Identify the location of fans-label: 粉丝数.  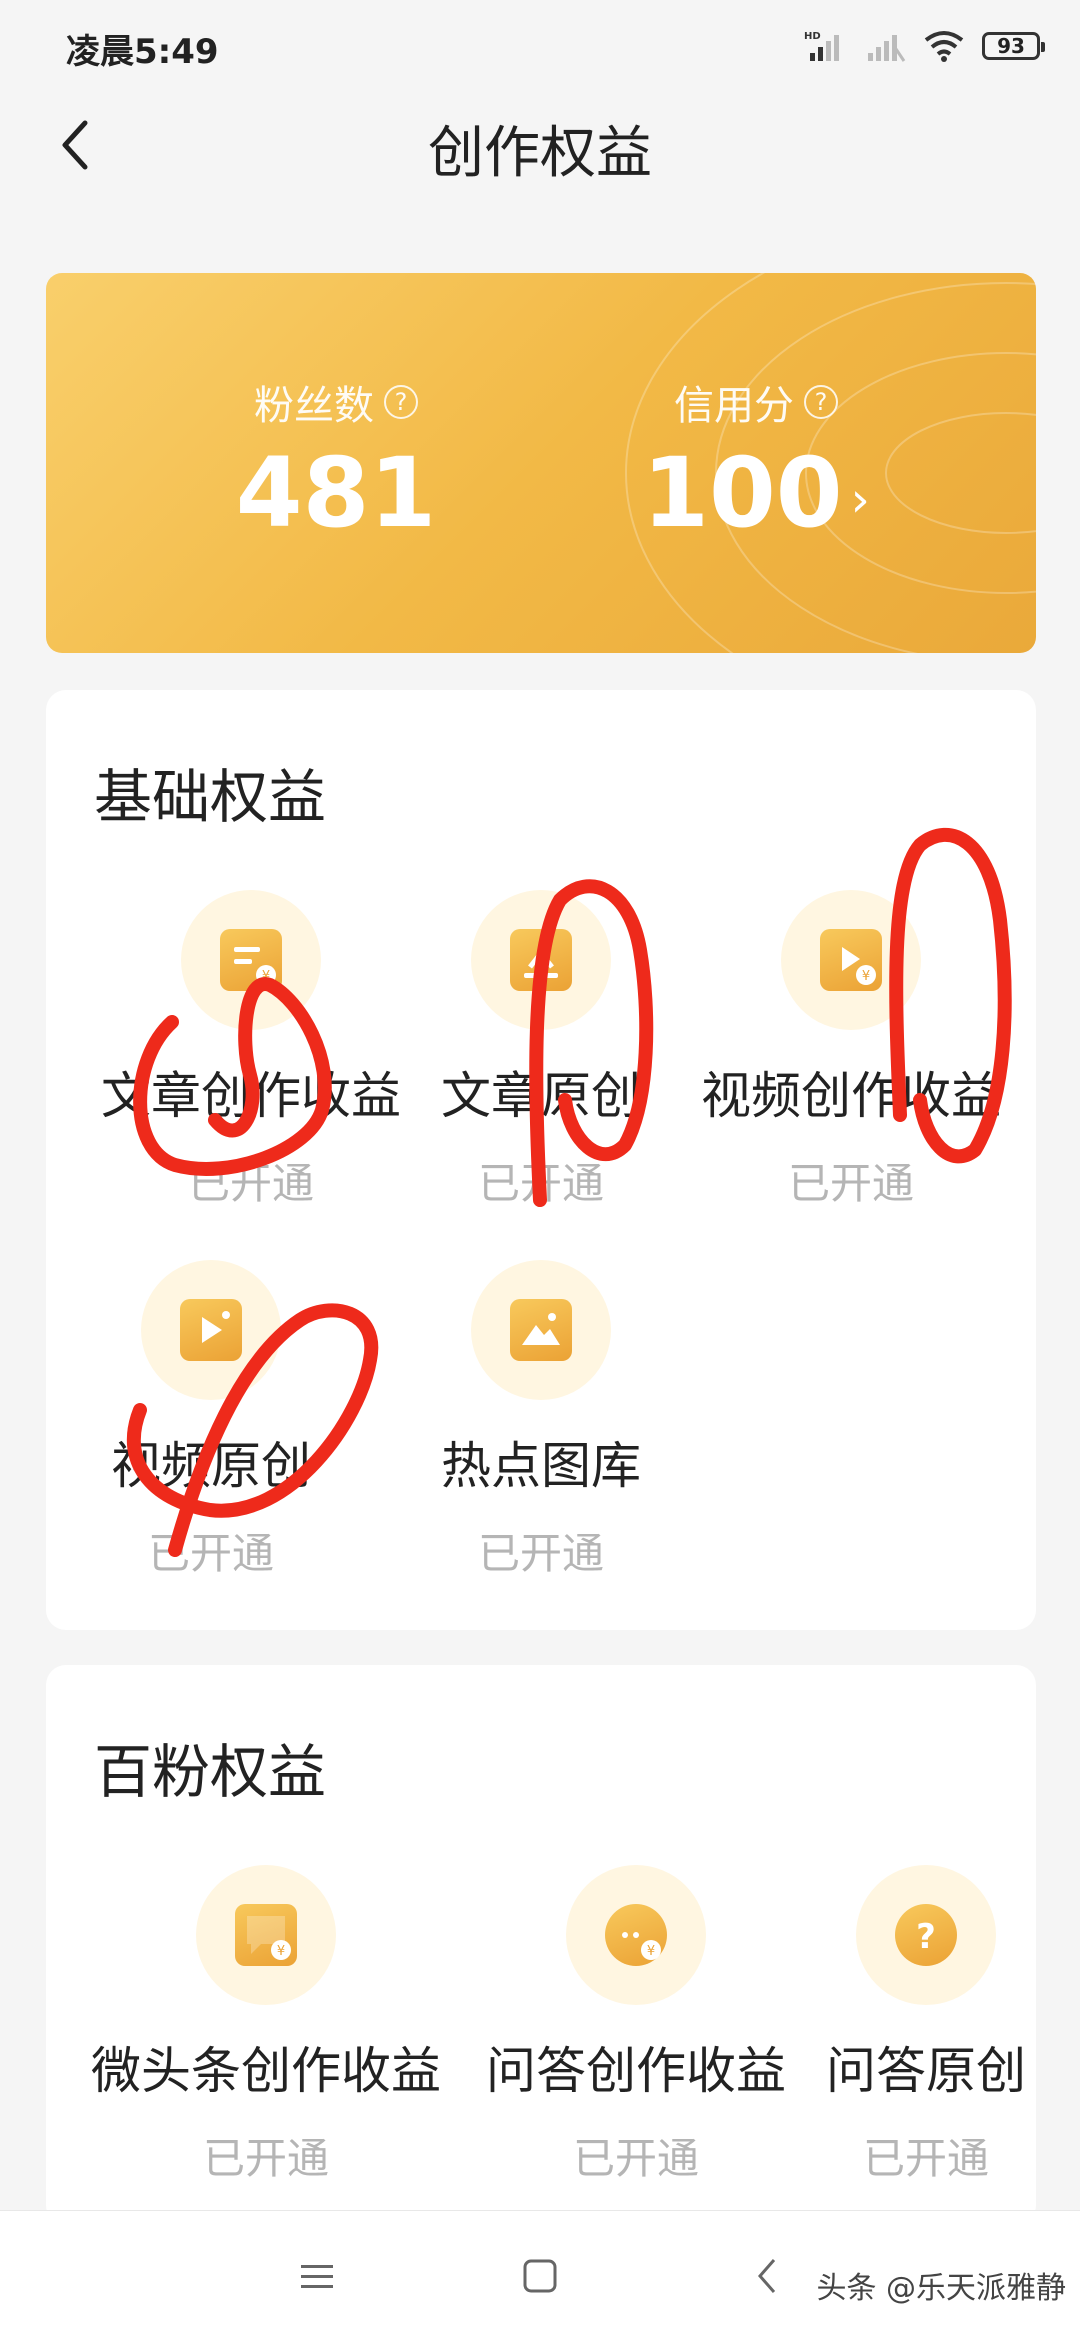
(314, 406).